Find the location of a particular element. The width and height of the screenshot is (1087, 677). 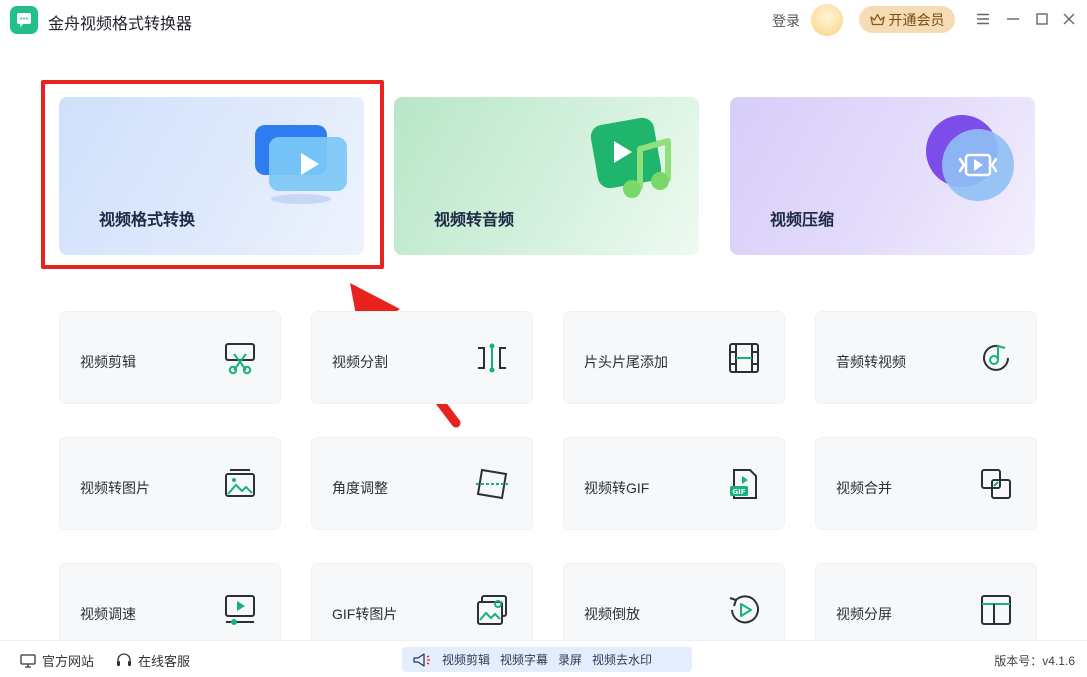

gallery-icon is located at coordinates (492, 610).